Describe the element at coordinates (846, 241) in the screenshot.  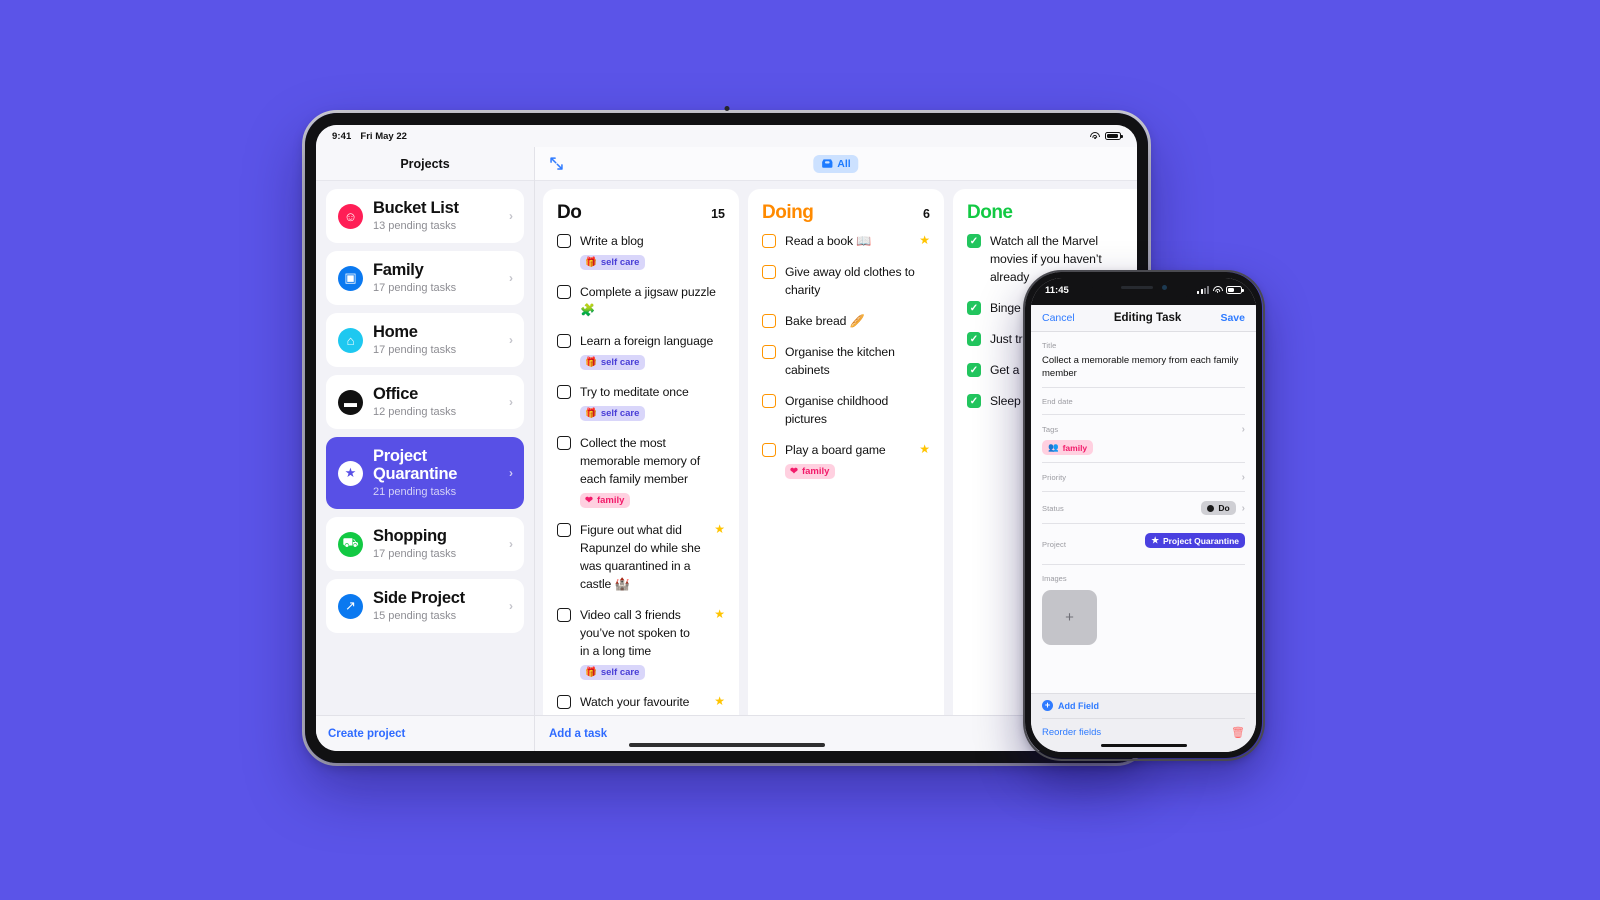
I see `task-item: Read a book 📖 ★` at that location.